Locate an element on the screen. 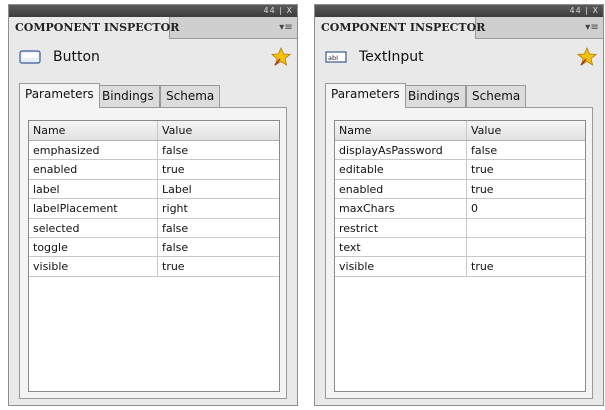 This screenshot has width=605, height=410. table-row: selected false is located at coordinates (154, 228).